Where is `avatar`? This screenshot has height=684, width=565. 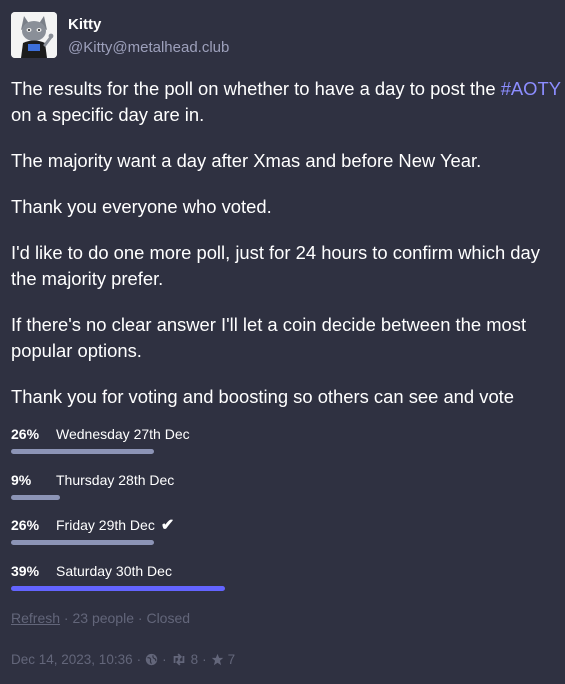 avatar is located at coordinates (34, 35).